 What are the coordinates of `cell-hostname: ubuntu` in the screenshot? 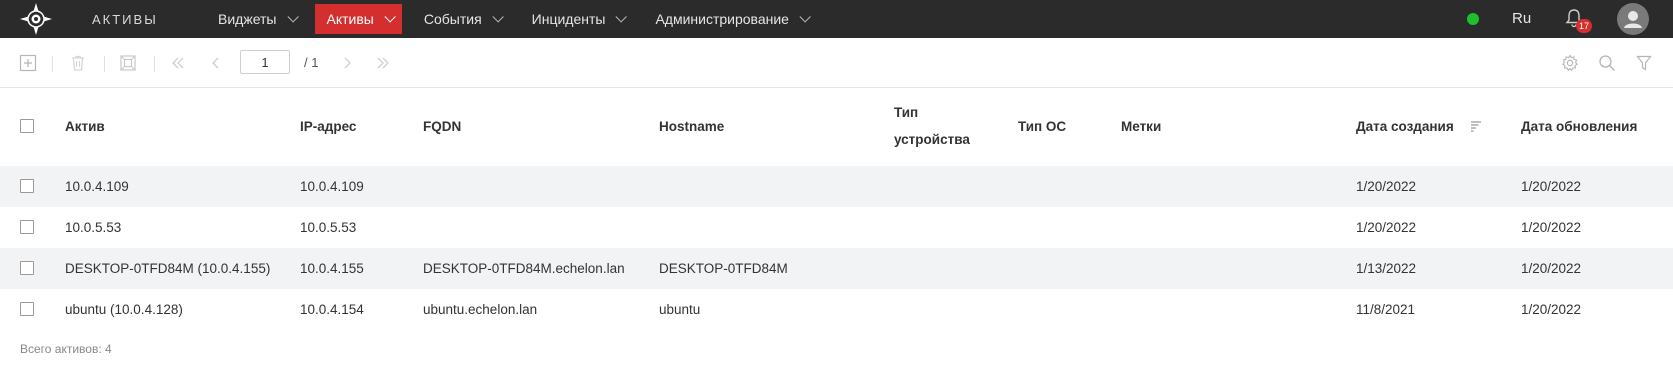 It's located at (680, 309).